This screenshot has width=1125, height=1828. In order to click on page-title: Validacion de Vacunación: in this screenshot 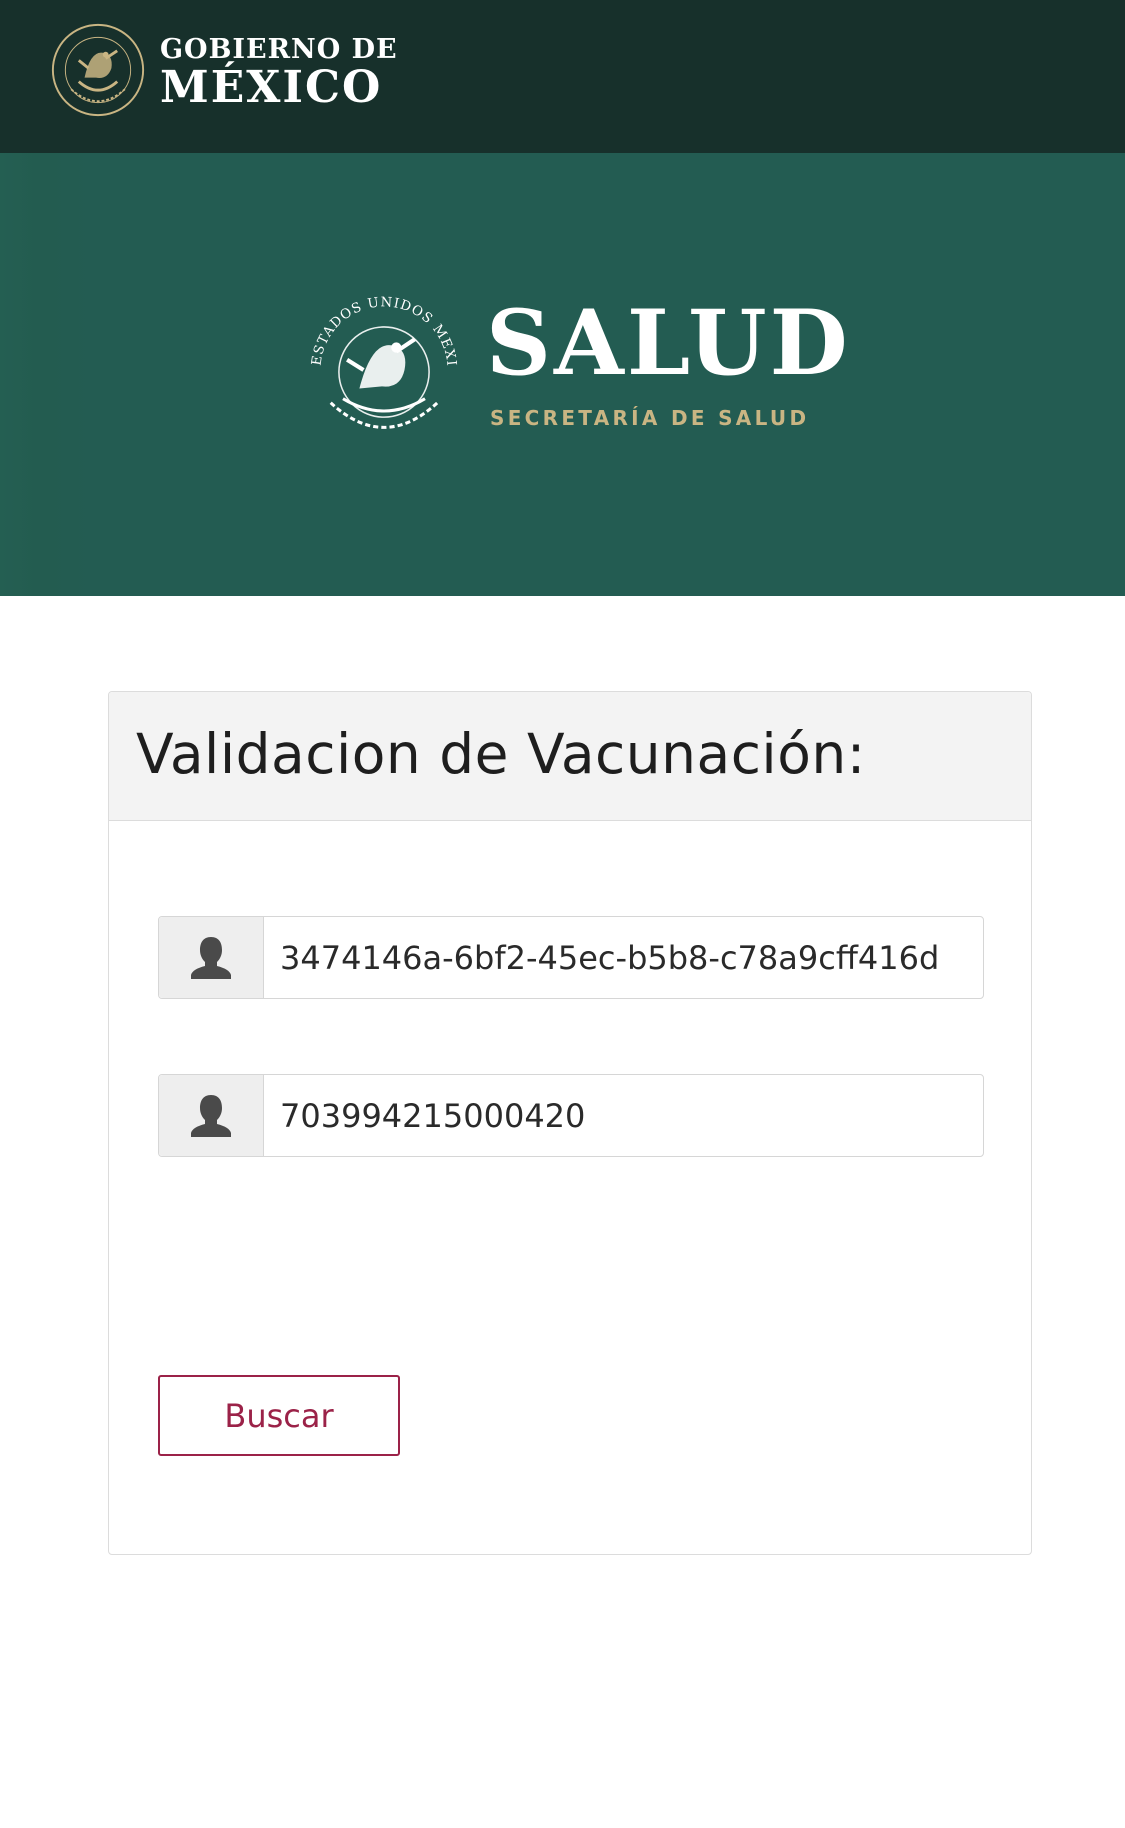, I will do `click(501, 754)`.